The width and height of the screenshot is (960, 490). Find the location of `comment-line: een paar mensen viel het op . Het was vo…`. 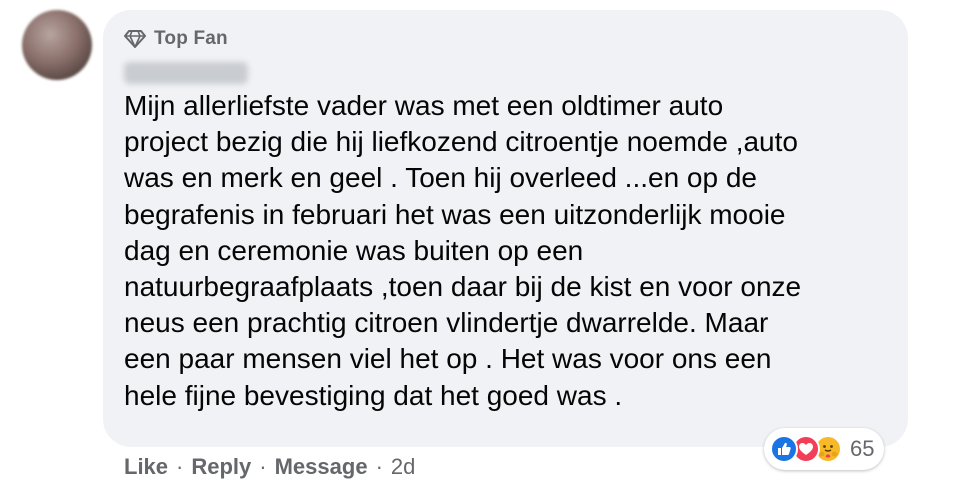

comment-line: een paar mensen viel het op . Het was vo… is located at coordinates (448, 359).